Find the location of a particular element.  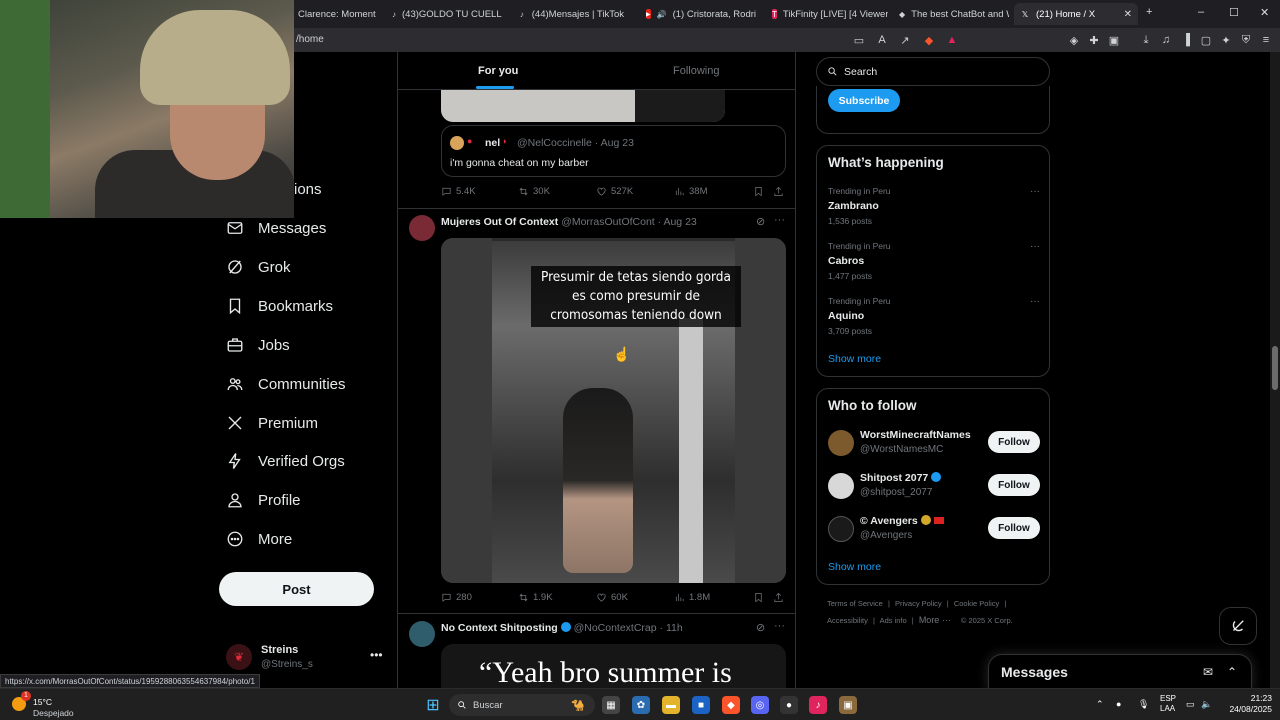

rewards-icon: ▲ is located at coordinates (952, 40).